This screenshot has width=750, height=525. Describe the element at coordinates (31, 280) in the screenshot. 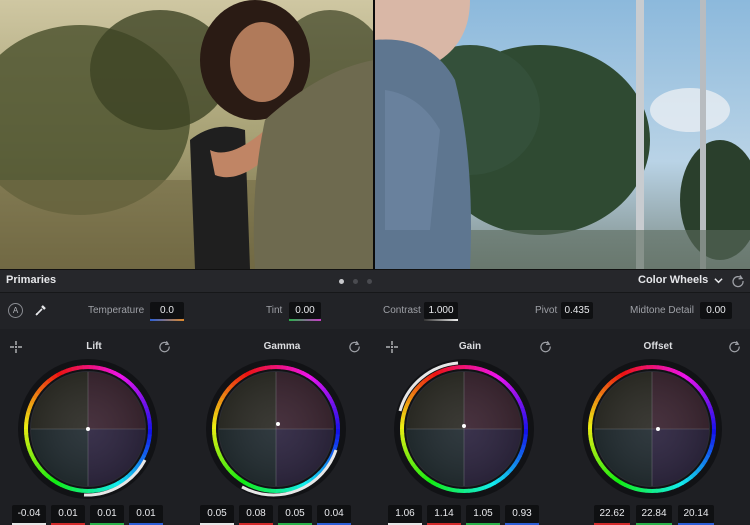

I see `panel-title: Primaries` at that location.